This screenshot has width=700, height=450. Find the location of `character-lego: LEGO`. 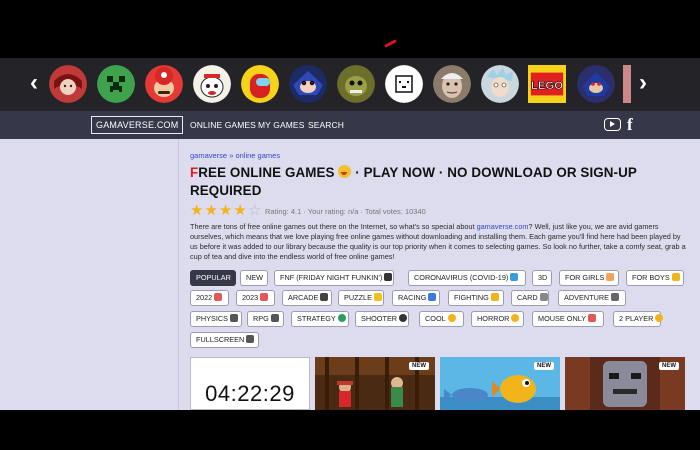

character-lego: LEGO is located at coordinates (547, 84).